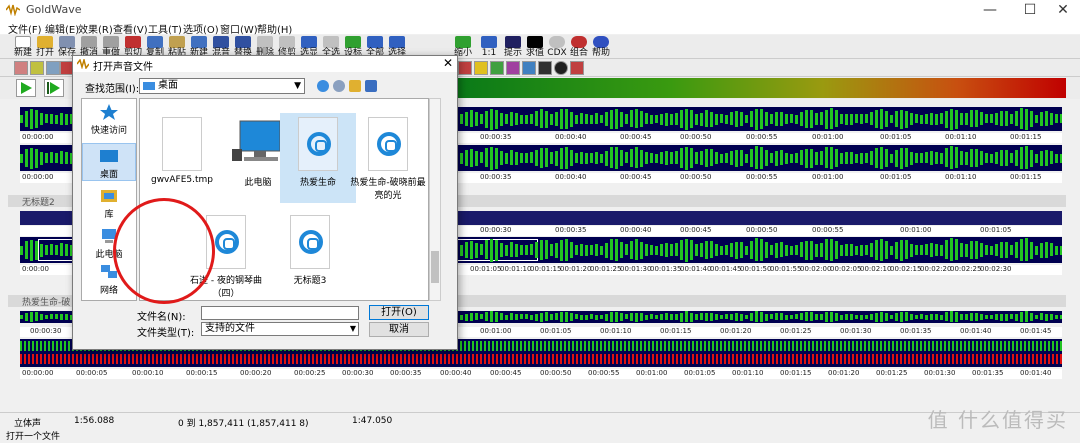 The height and width of the screenshot is (443, 1080). Describe the element at coordinates (399, 312) in the screenshot. I see `open-button: 打开(O)` at that location.